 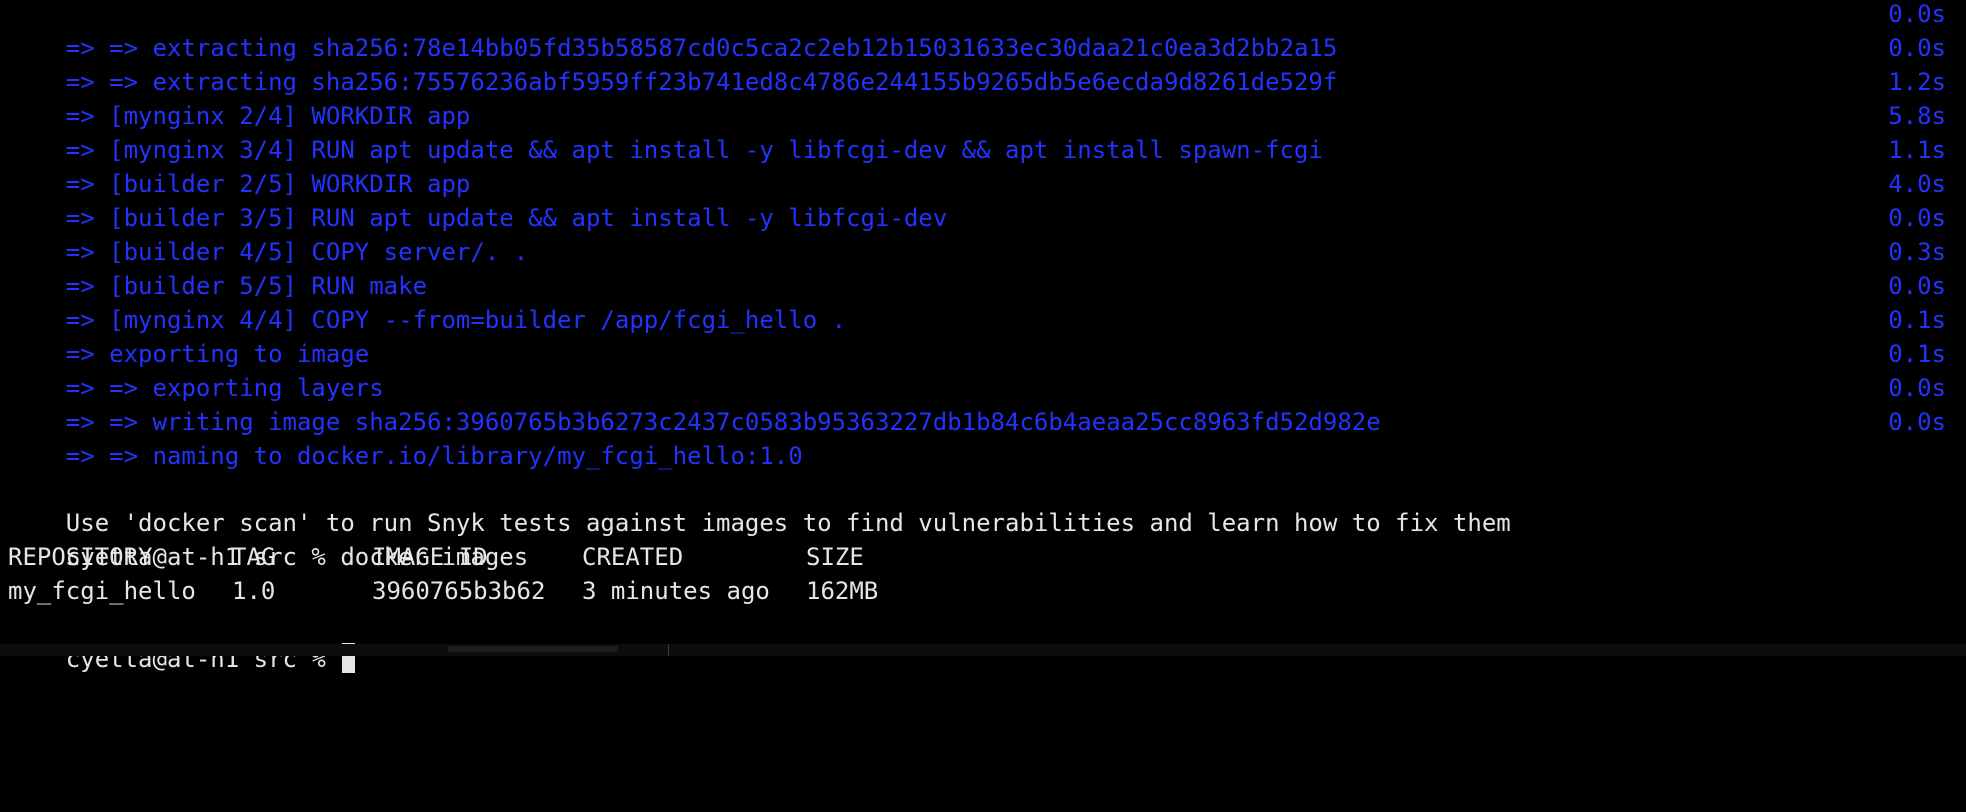 I want to click on build-line-duration: 5.8s, so click(x=1917, y=116).